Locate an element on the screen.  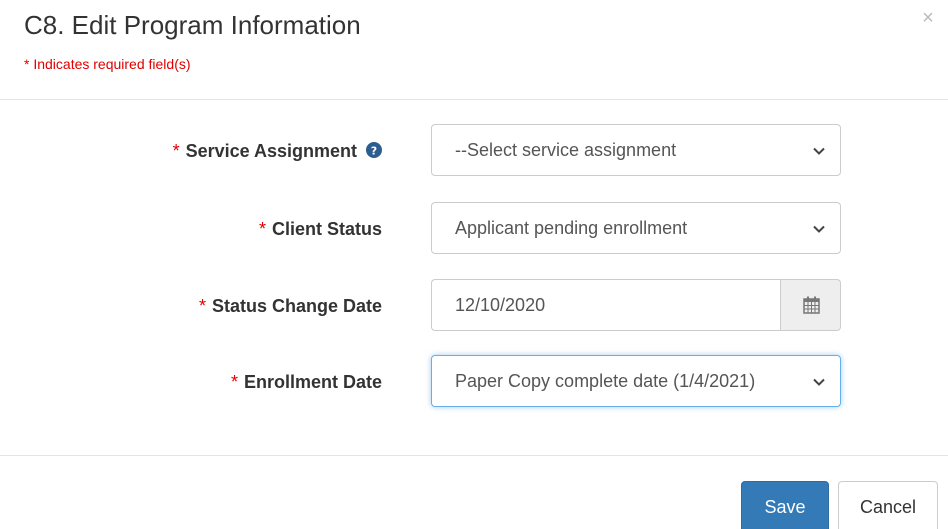
client-status-label-text: Client Status is located at coordinates (326, 229).